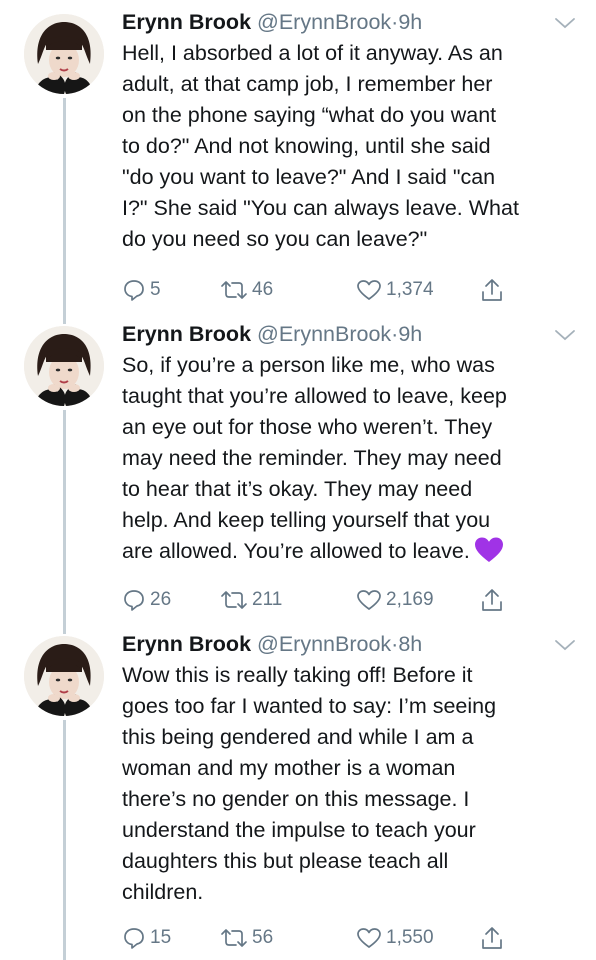 The width and height of the screenshot is (596, 960). I want to click on retweet-button: 56, so click(246, 938).